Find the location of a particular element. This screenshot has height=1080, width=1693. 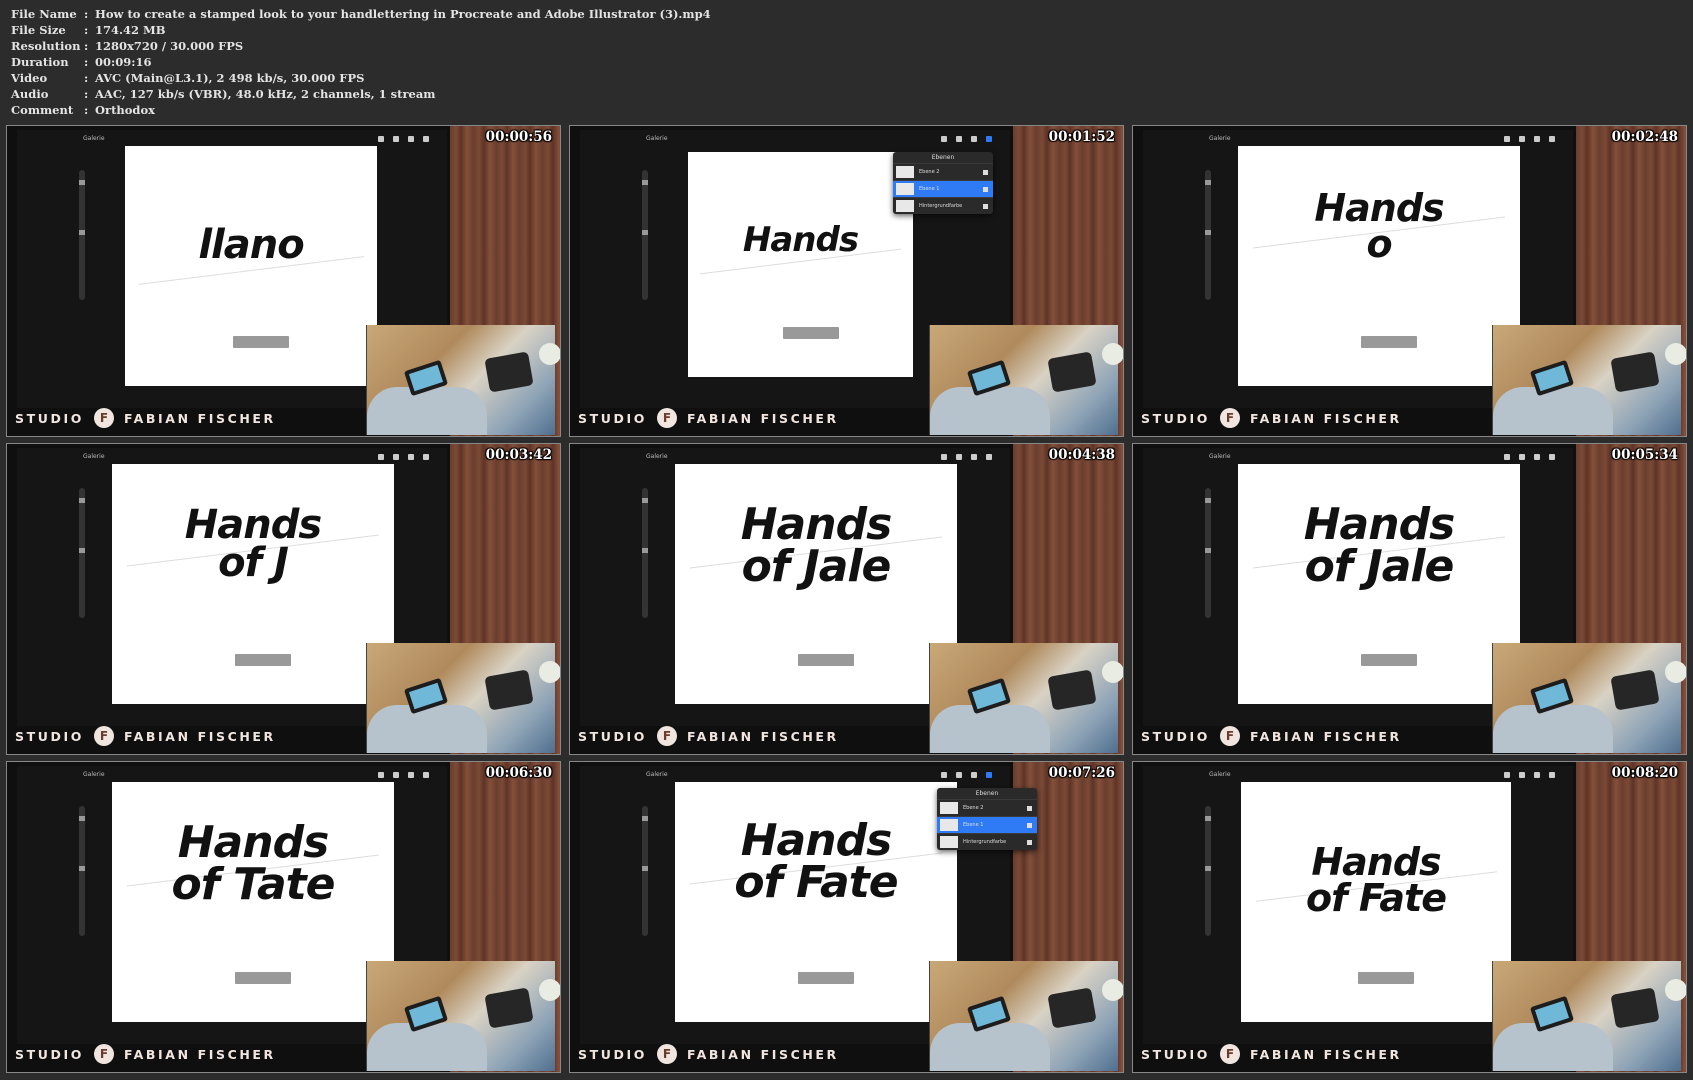

drawing-canvas: Hands of Fate is located at coordinates (1376, 902).